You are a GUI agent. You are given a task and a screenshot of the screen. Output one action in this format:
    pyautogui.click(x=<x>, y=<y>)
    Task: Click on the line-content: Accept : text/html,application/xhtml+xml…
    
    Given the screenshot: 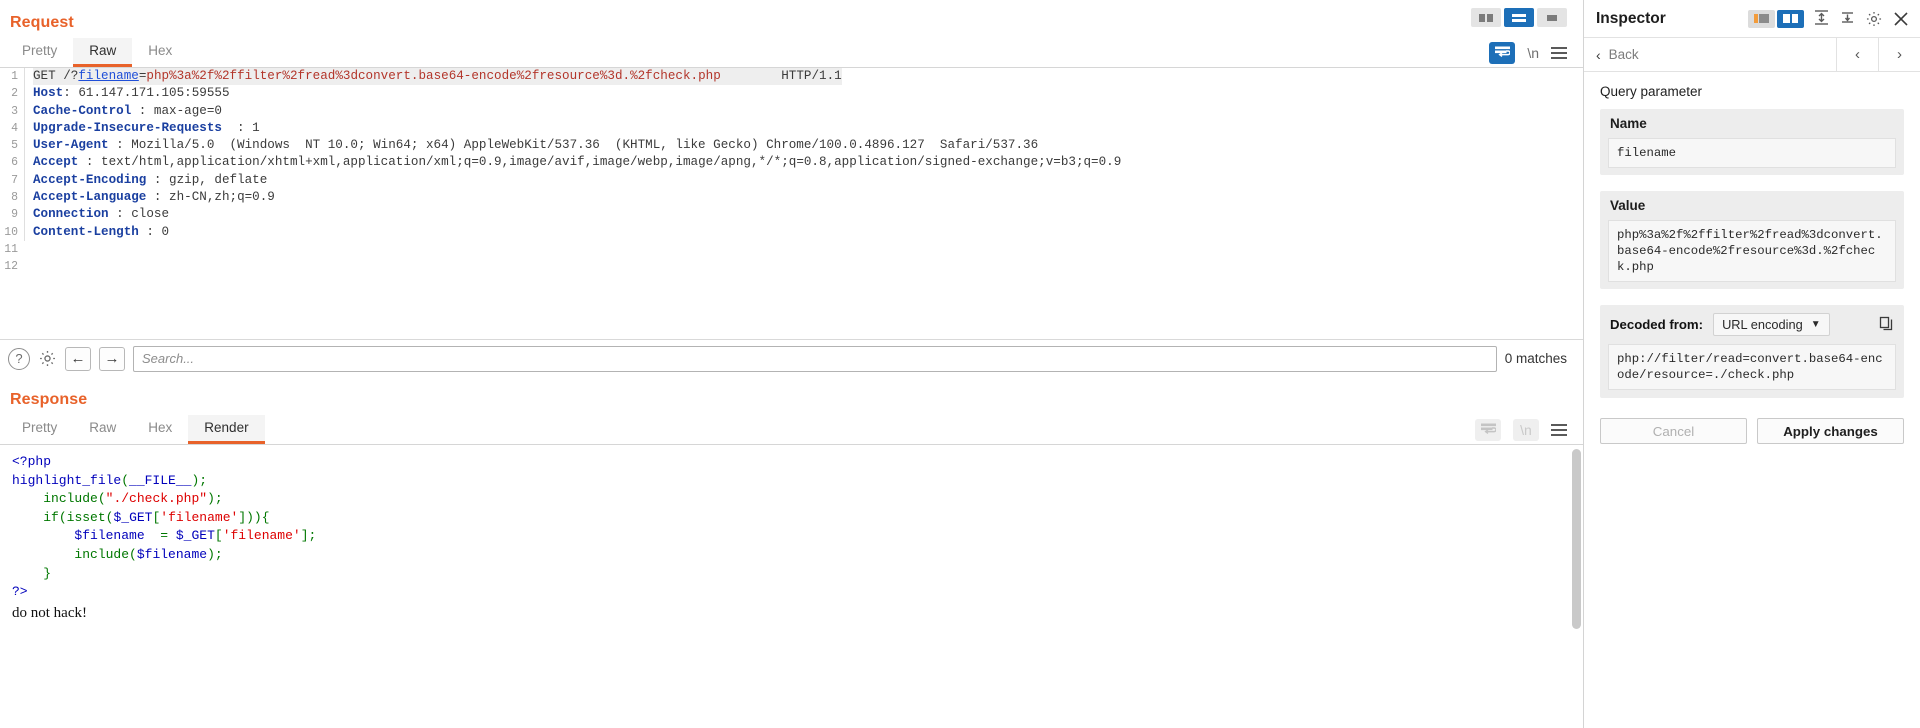 What is the action you would take?
    pyautogui.click(x=803, y=163)
    